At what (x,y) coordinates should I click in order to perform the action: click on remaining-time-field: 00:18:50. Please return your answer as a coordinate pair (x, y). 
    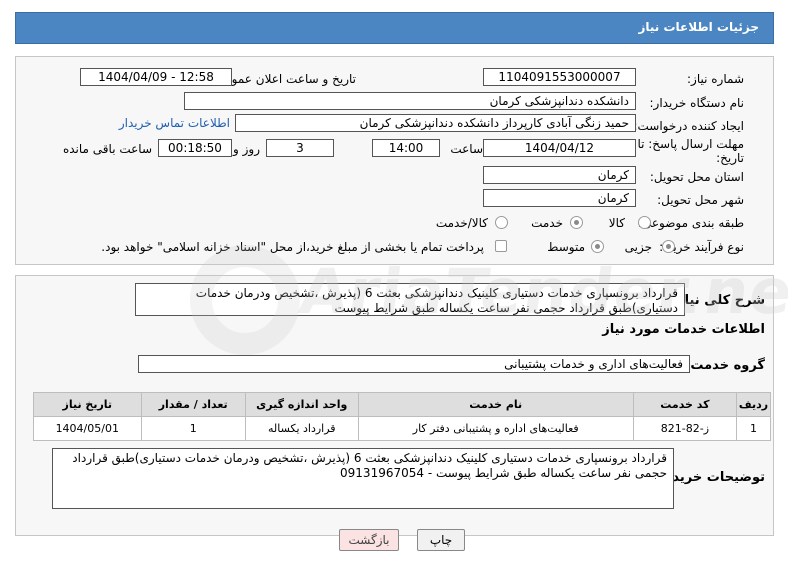
    Looking at the image, I should click on (195, 148).